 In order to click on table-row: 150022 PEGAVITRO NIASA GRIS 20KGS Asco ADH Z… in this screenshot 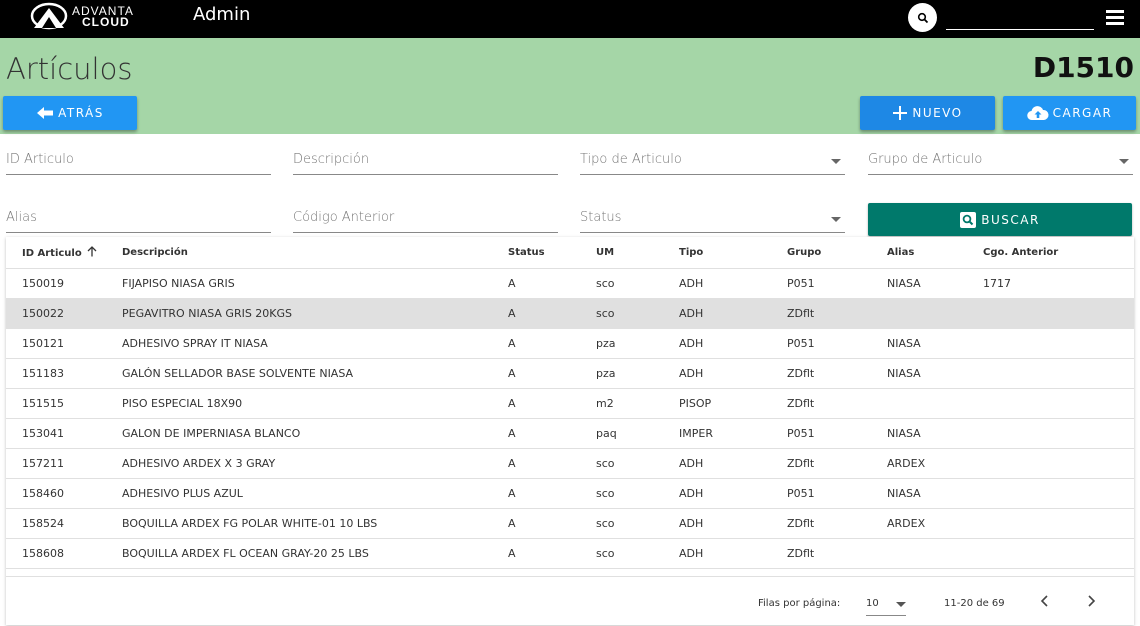, I will do `click(570, 313)`.